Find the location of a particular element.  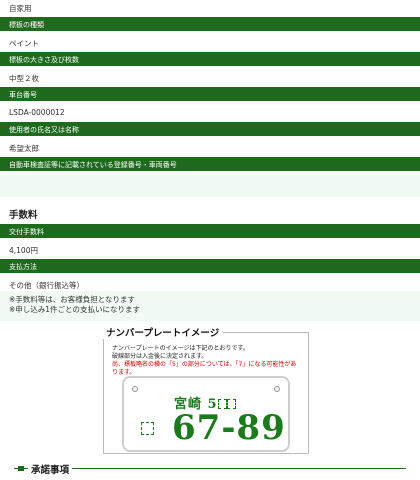

fee-note: ※申し込み1件ごとの支払いになります is located at coordinates (74, 309).